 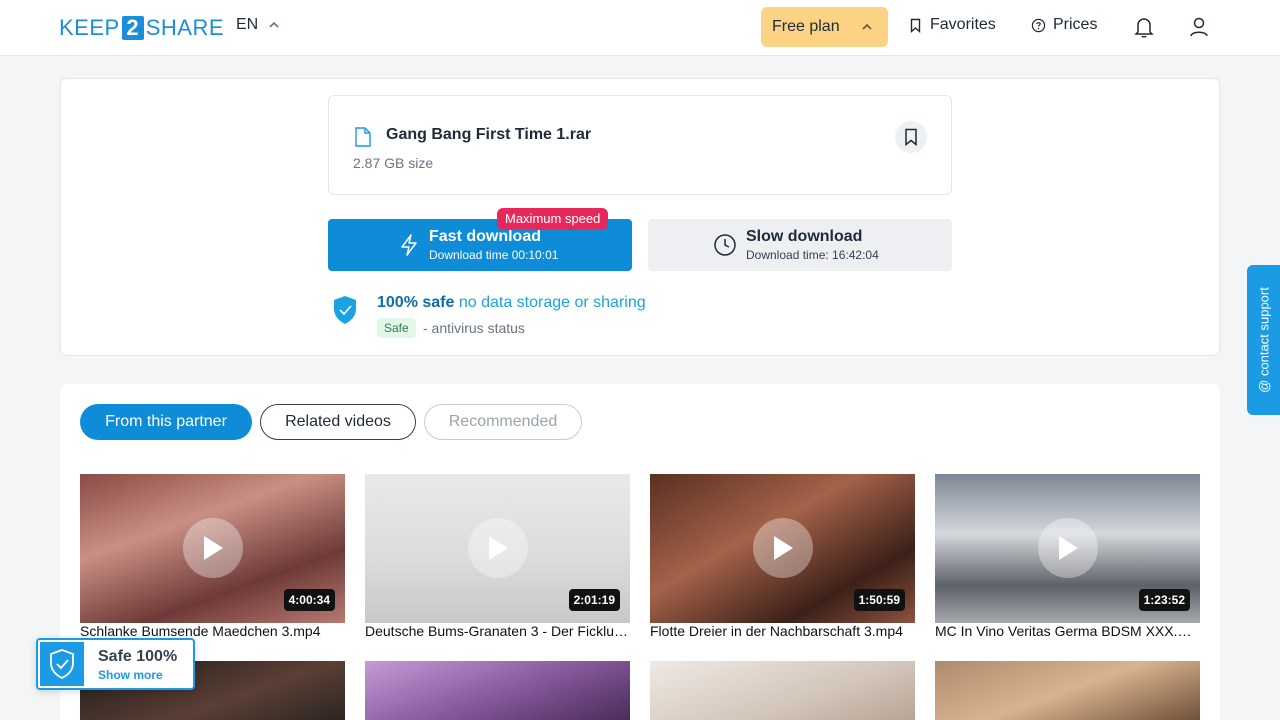 I want to click on slow-download-button: Slow download Download time: 16:42:04, so click(x=800, y=245).